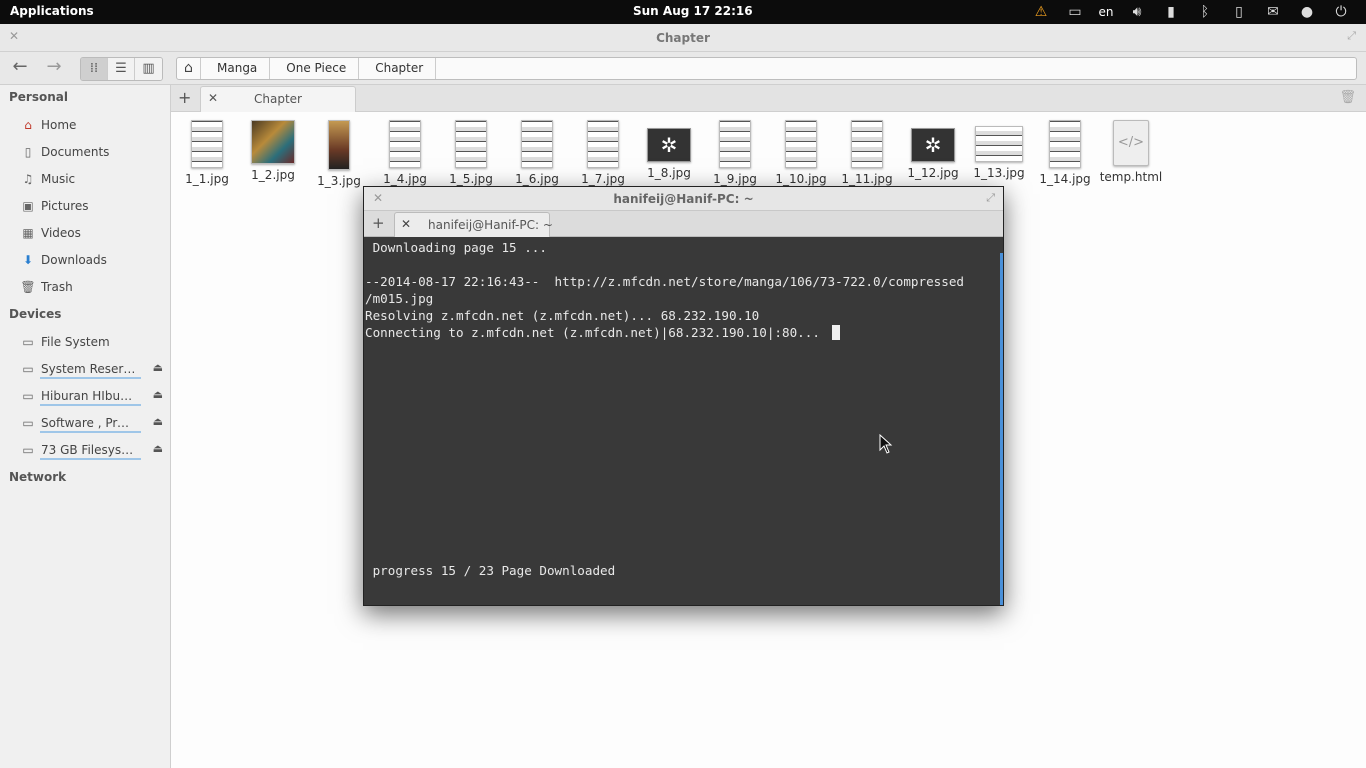 This screenshot has height=768, width=1366. I want to click on network-icon: ▮, so click(1171, 12).